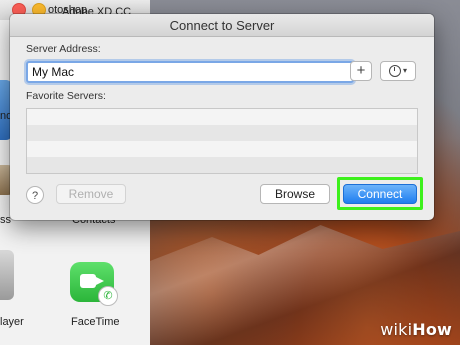  What do you see at coordinates (92, 281) in the screenshot?
I see `video-camera-icon` at bounding box center [92, 281].